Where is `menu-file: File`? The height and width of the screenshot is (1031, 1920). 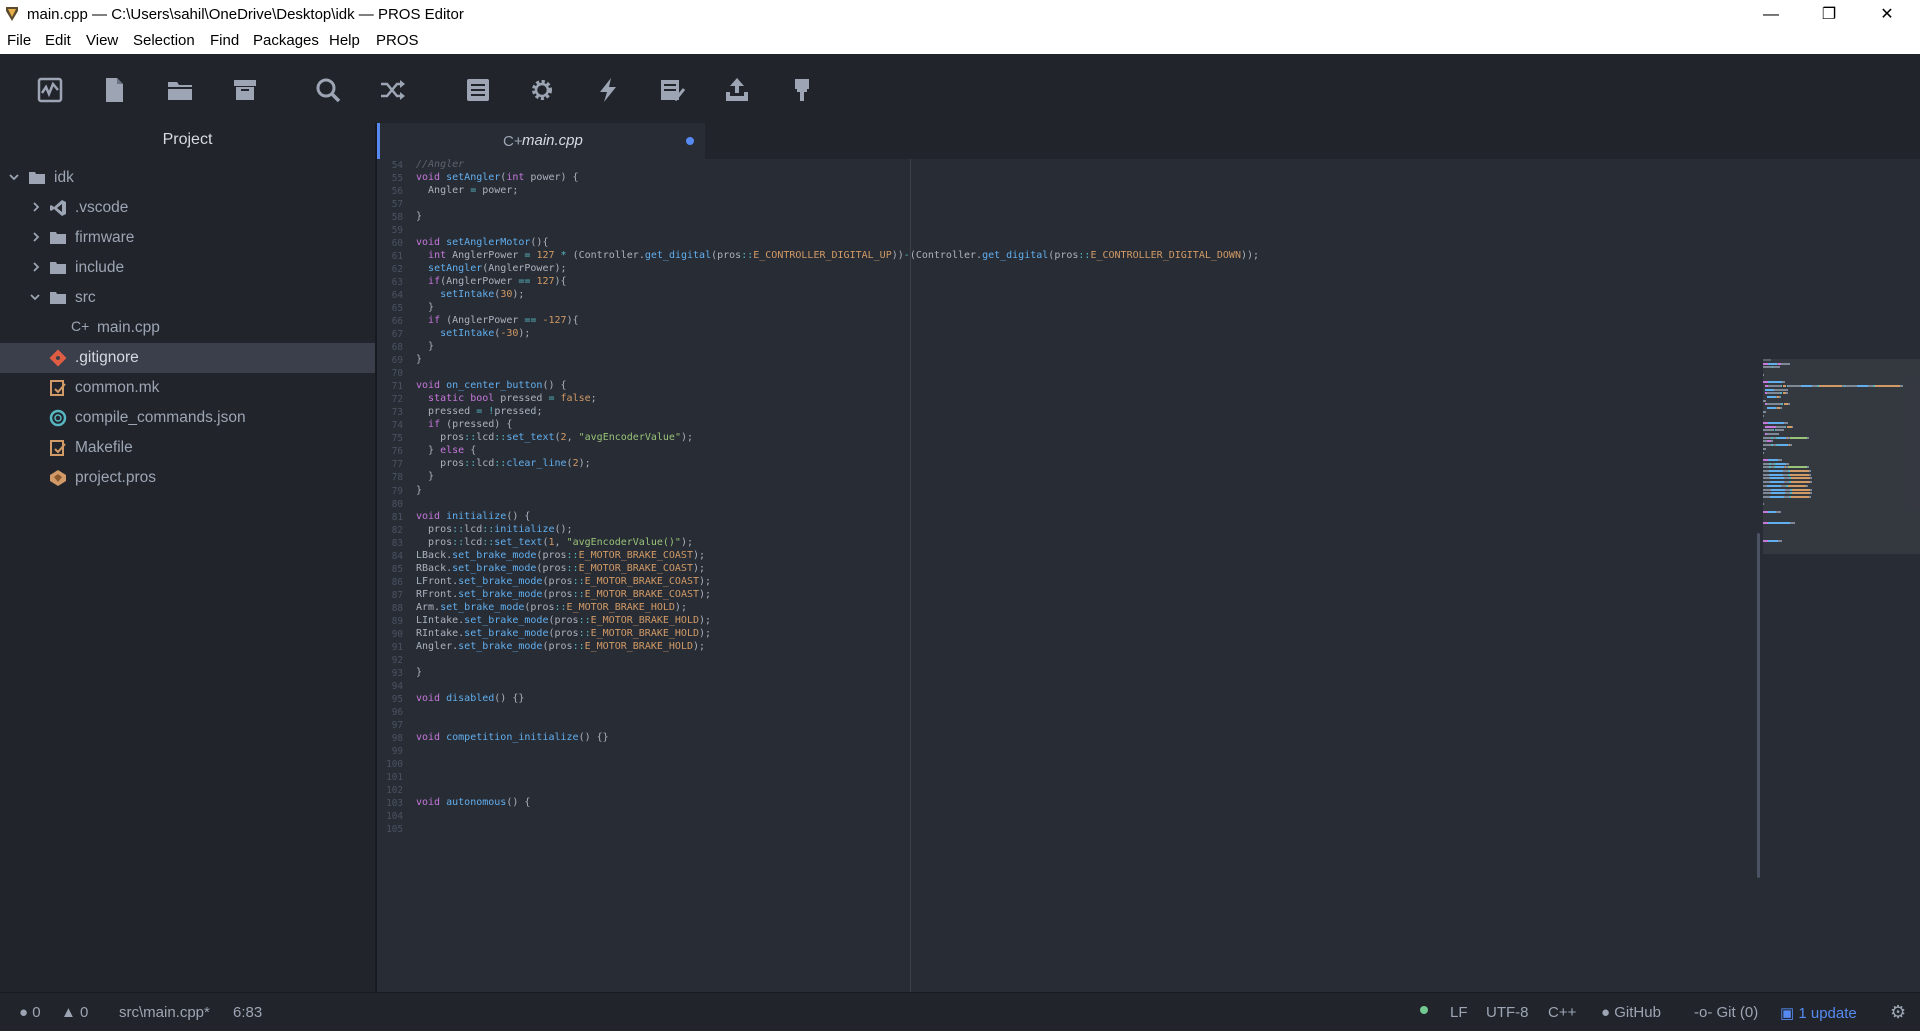
menu-file: File is located at coordinates (19, 40).